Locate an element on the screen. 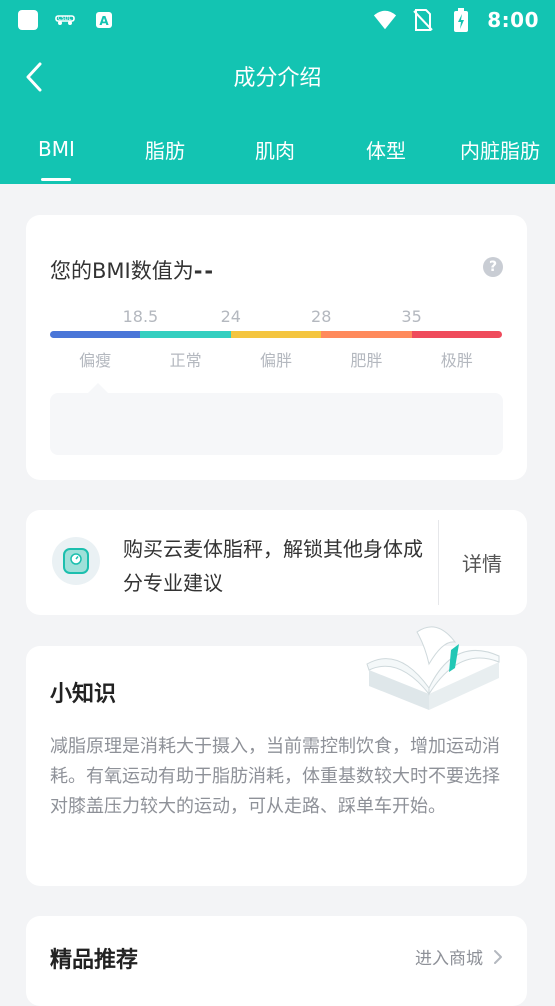 This screenshot has width=555, height=1006. bmi-segment-normal is located at coordinates (185, 334).